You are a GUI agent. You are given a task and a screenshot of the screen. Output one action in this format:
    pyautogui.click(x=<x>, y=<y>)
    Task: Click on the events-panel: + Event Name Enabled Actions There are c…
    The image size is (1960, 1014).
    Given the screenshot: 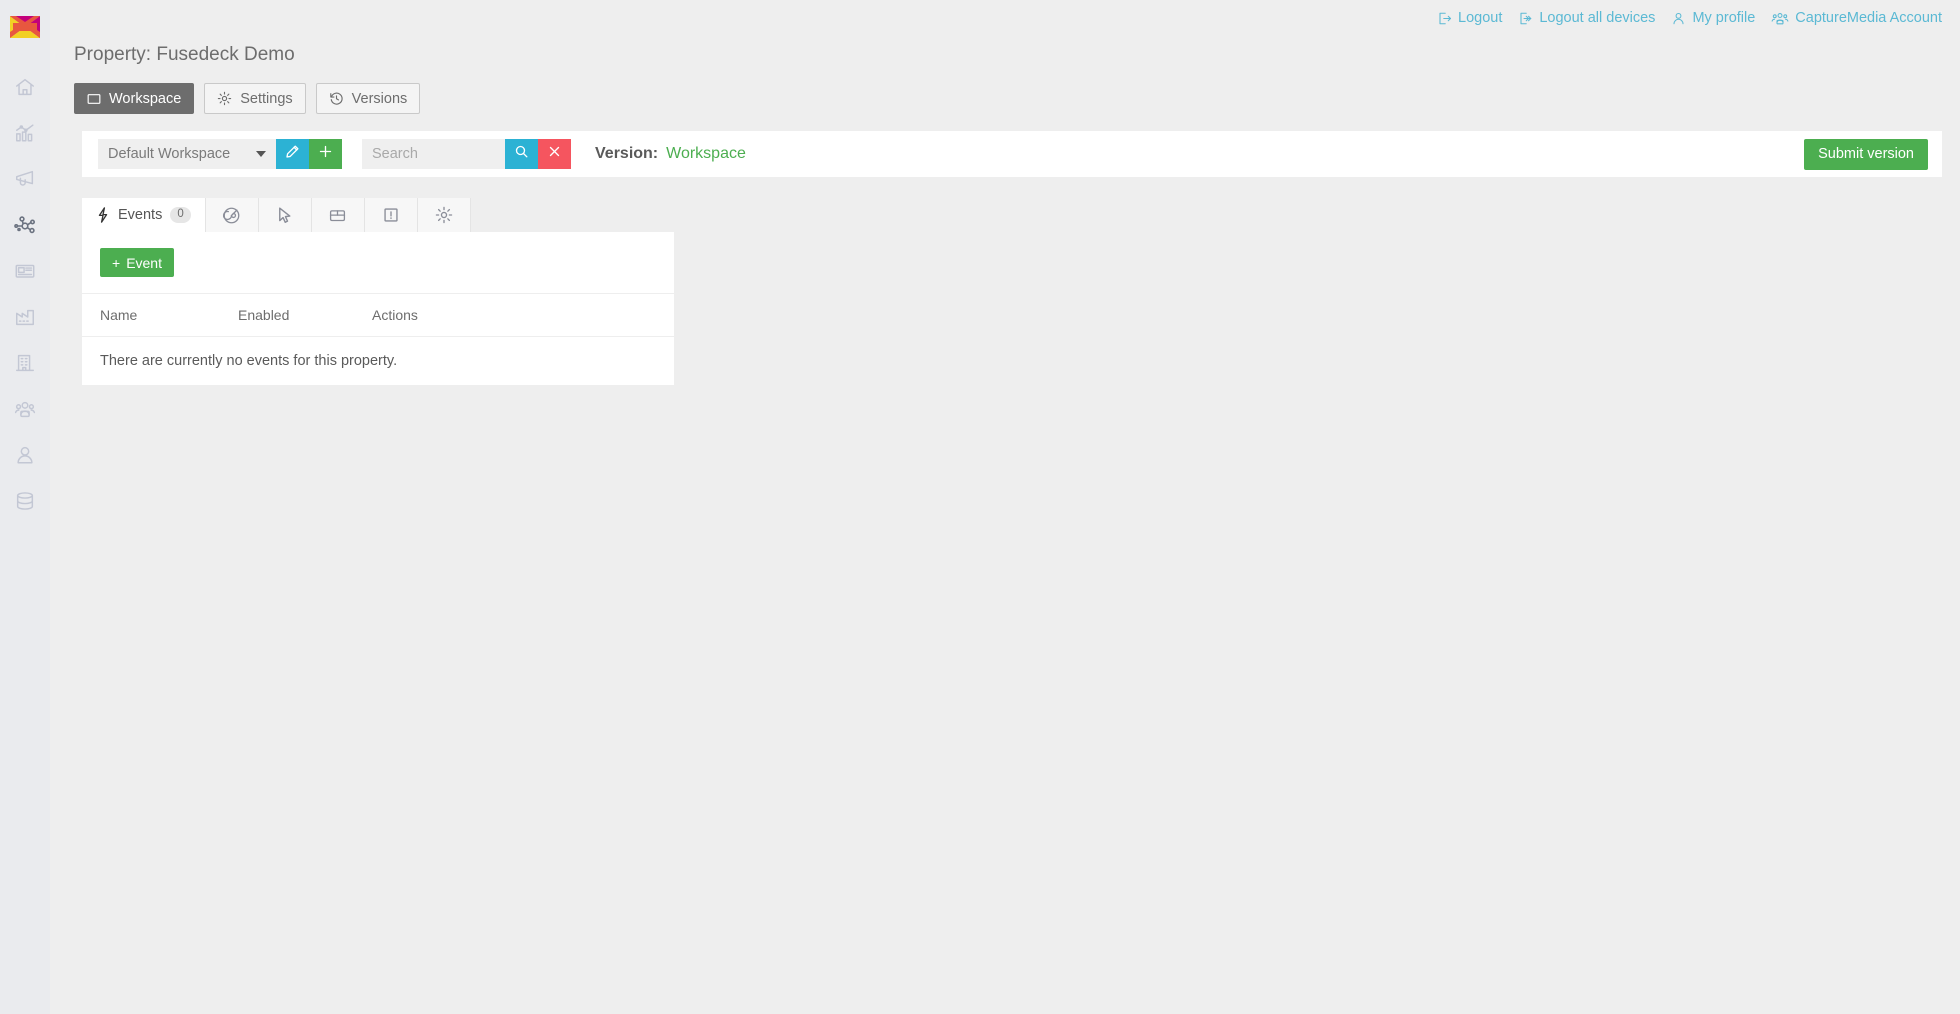 What is the action you would take?
    pyautogui.click(x=378, y=308)
    